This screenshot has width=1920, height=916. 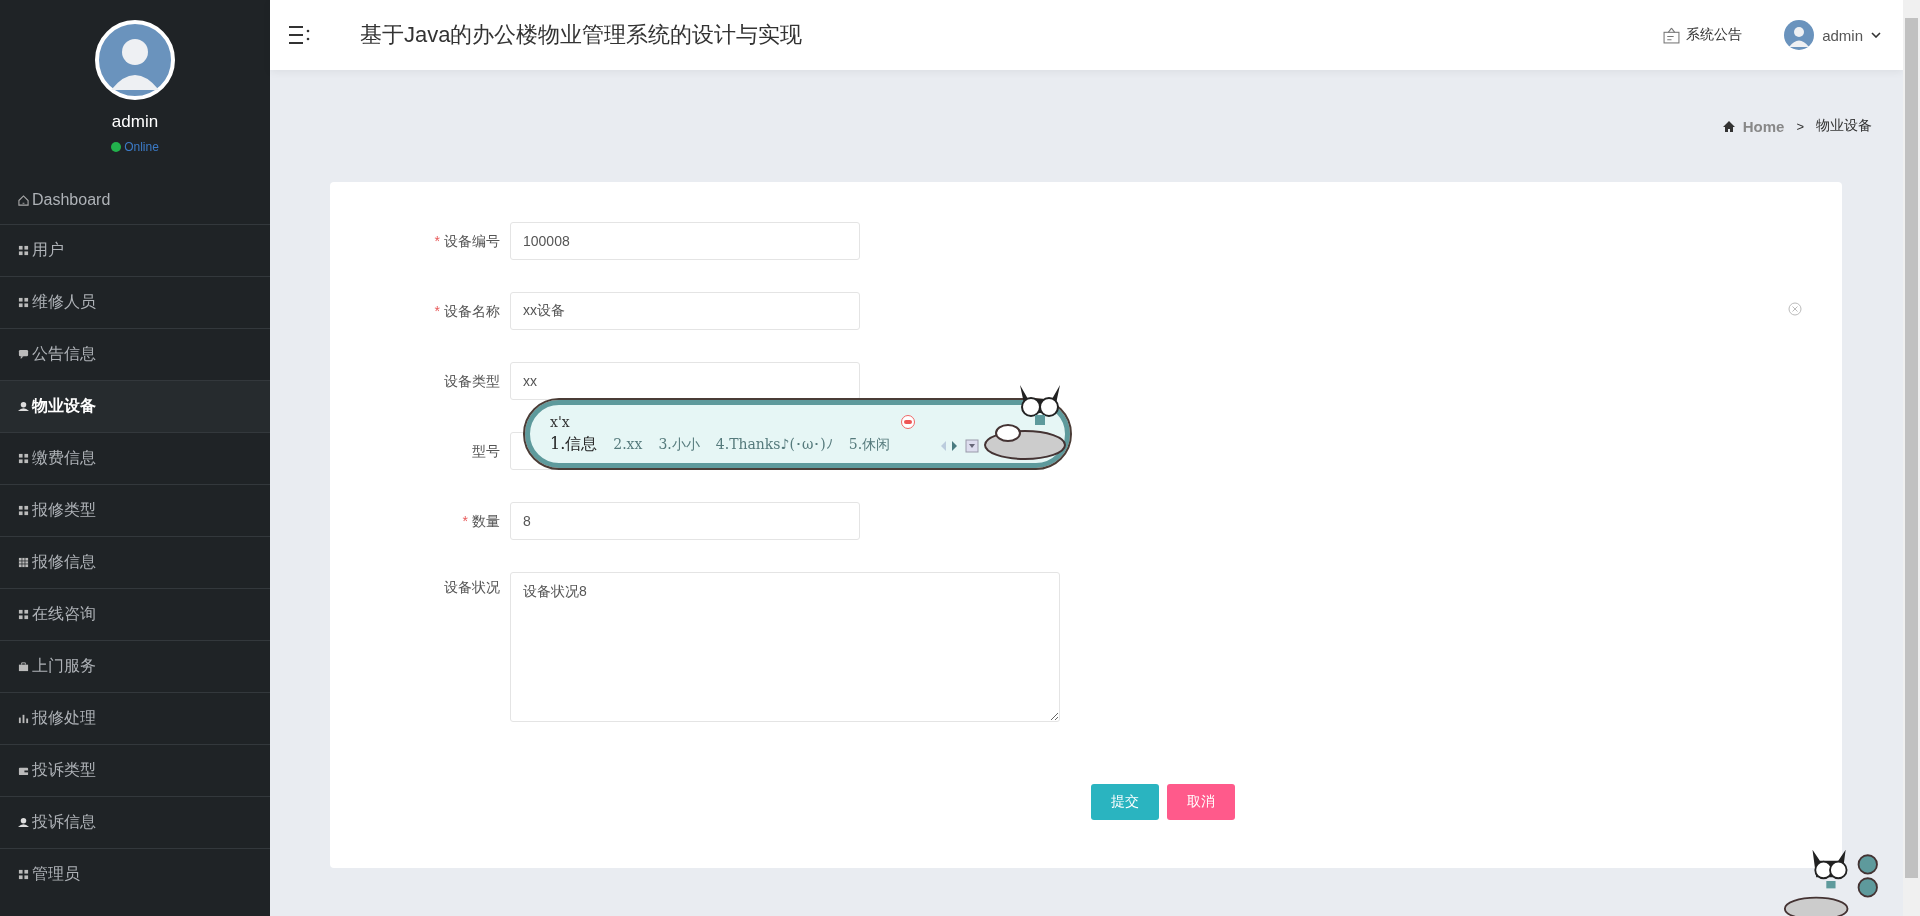 What do you see at coordinates (472, 241) in the screenshot?
I see `field-label: 设备编号` at bounding box center [472, 241].